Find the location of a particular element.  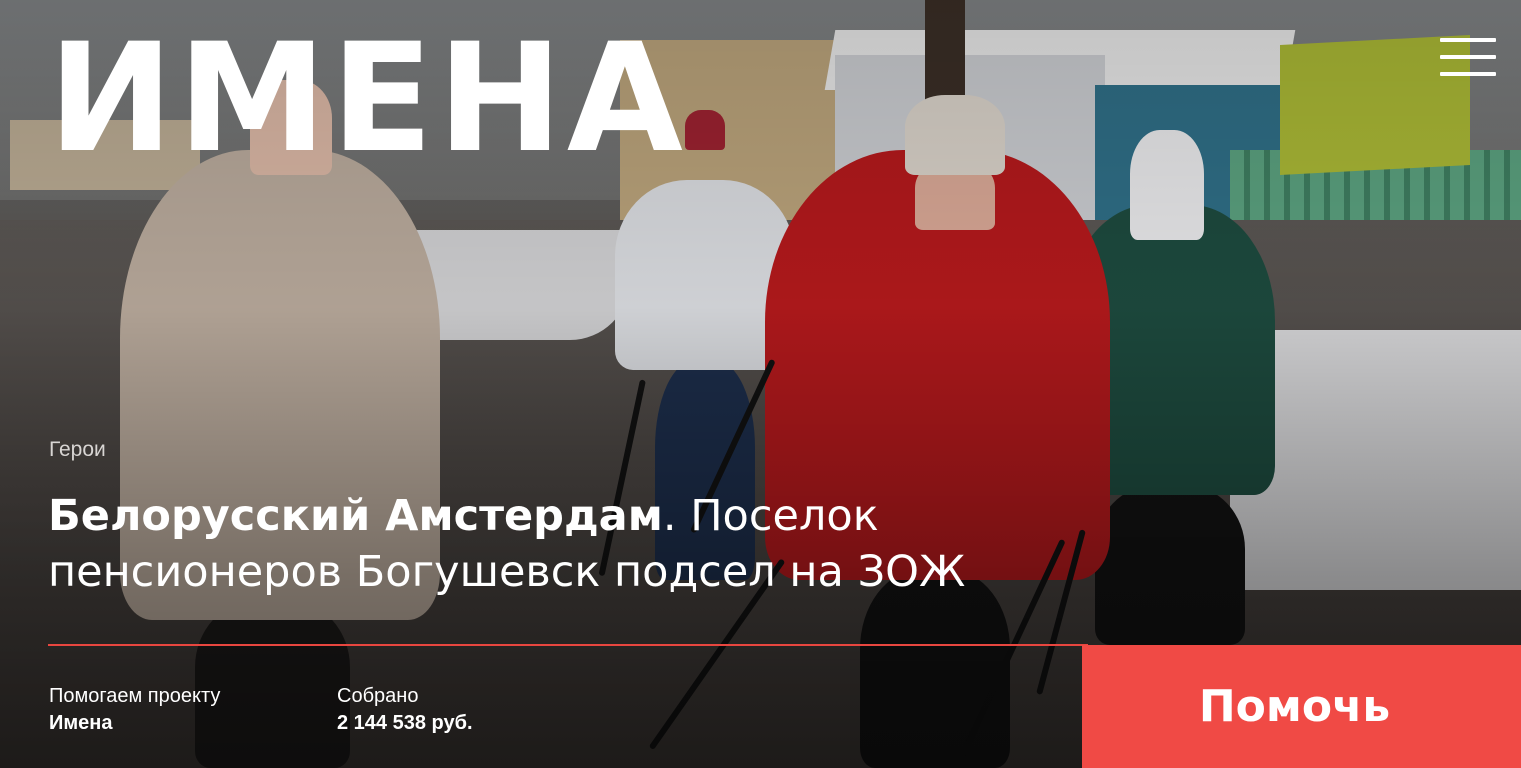

help-button: Помочь is located at coordinates (1301, 706).